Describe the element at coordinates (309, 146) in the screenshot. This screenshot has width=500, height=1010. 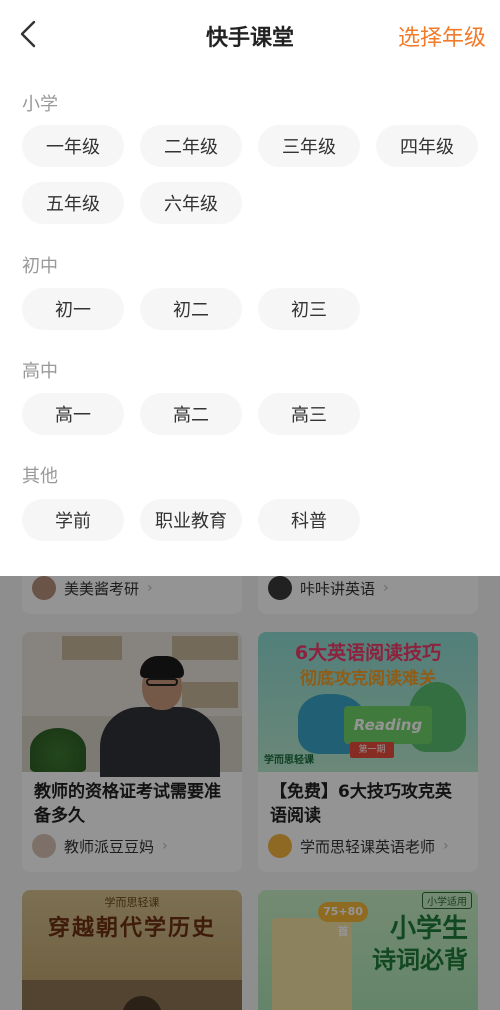
I see `grade-chip: 三年级` at that location.